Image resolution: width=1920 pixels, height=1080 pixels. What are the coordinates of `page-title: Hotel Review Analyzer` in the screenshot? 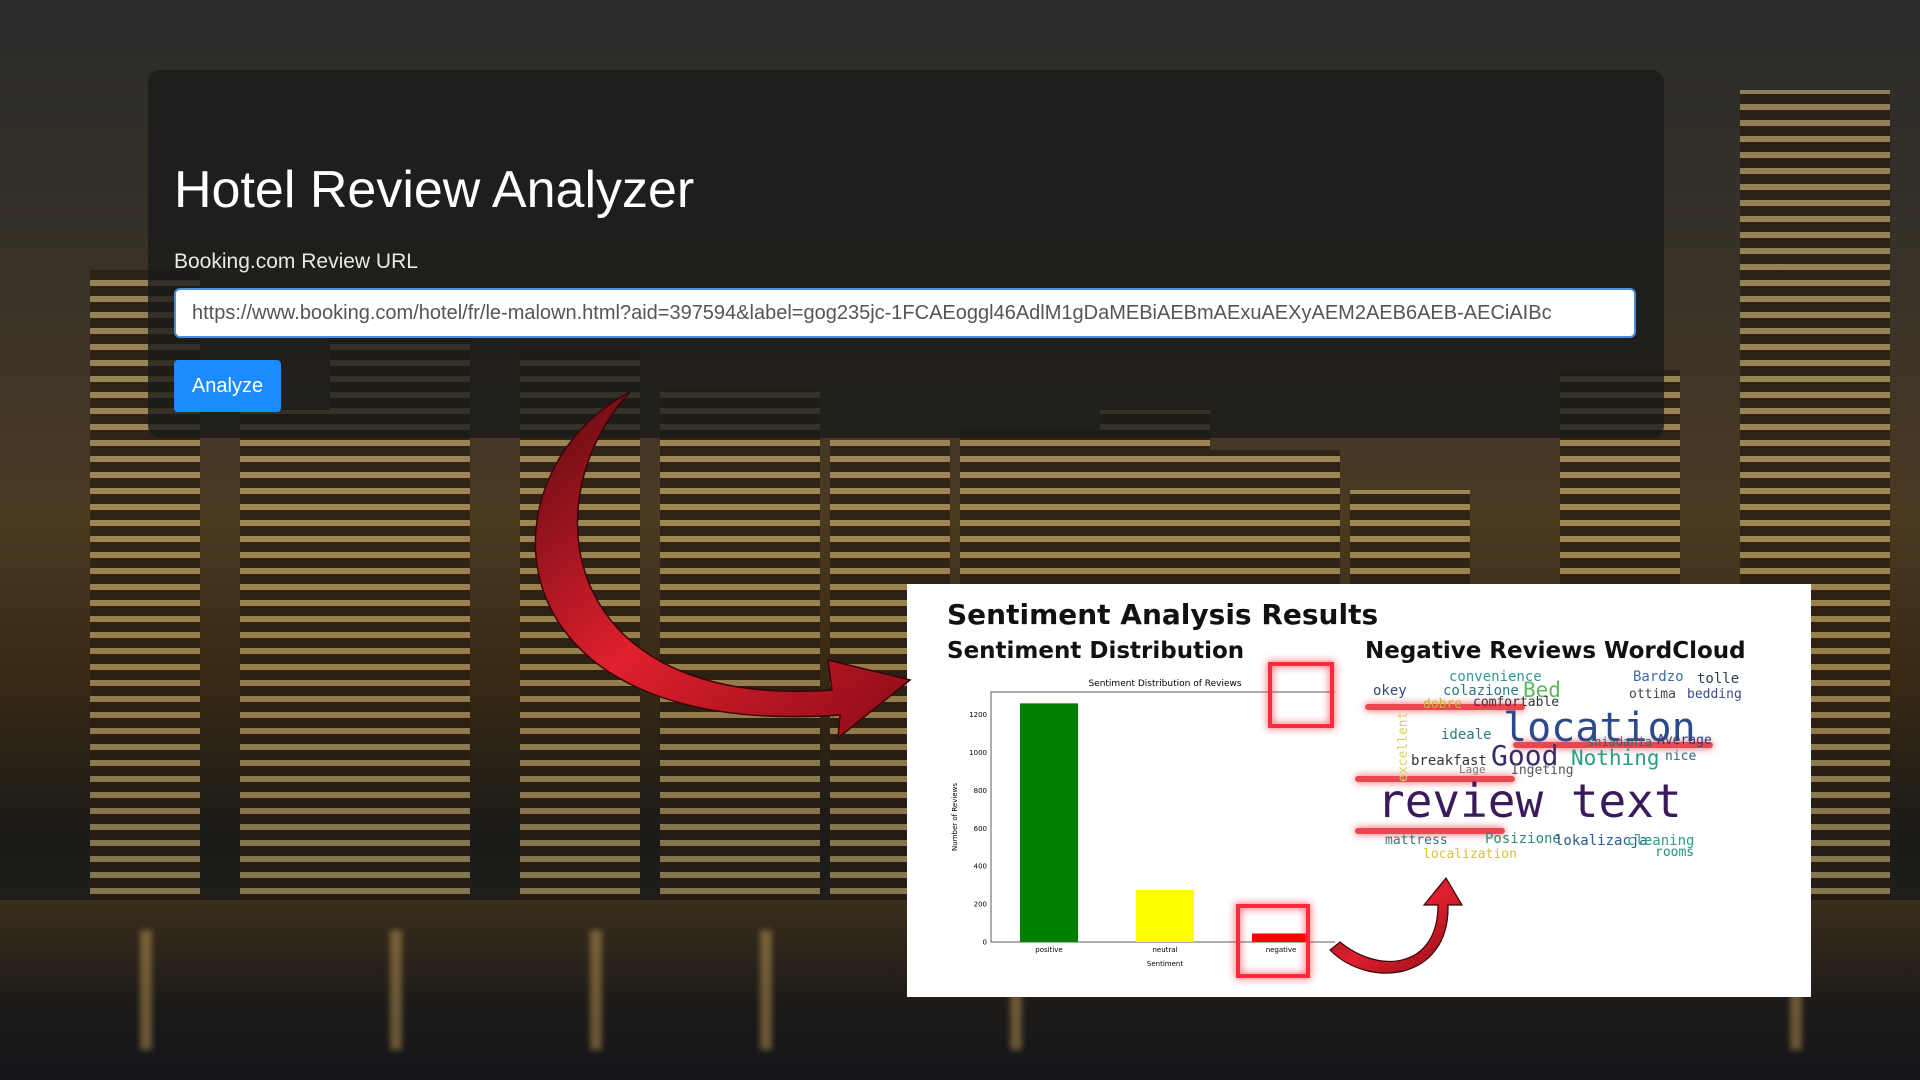 It's located at (434, 190).